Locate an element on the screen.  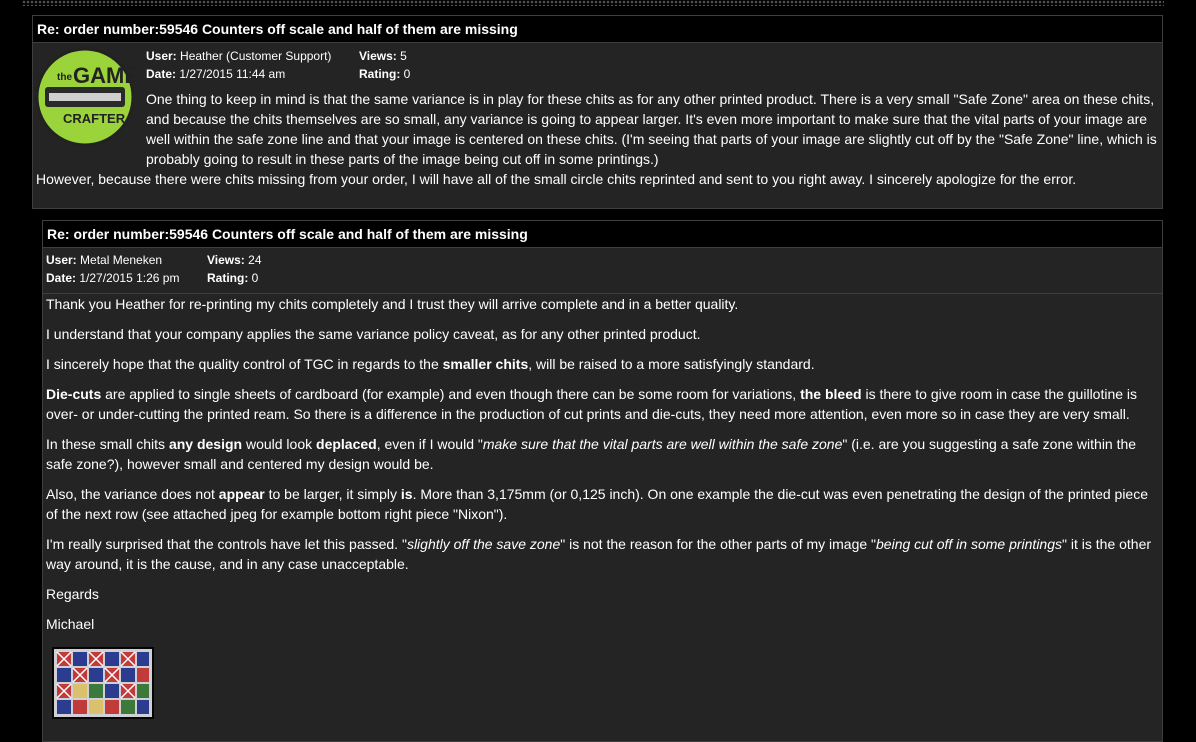
post-paragraph: Michael is located at coordinates (70, 624).